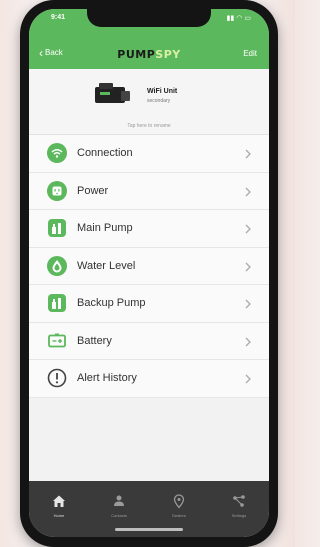 Image resolution: width=320 pixels, height=547 pixels. Describe the element at coordinates (119, 515) in the screenshot. I see `tab-label: Contacts` at that location.